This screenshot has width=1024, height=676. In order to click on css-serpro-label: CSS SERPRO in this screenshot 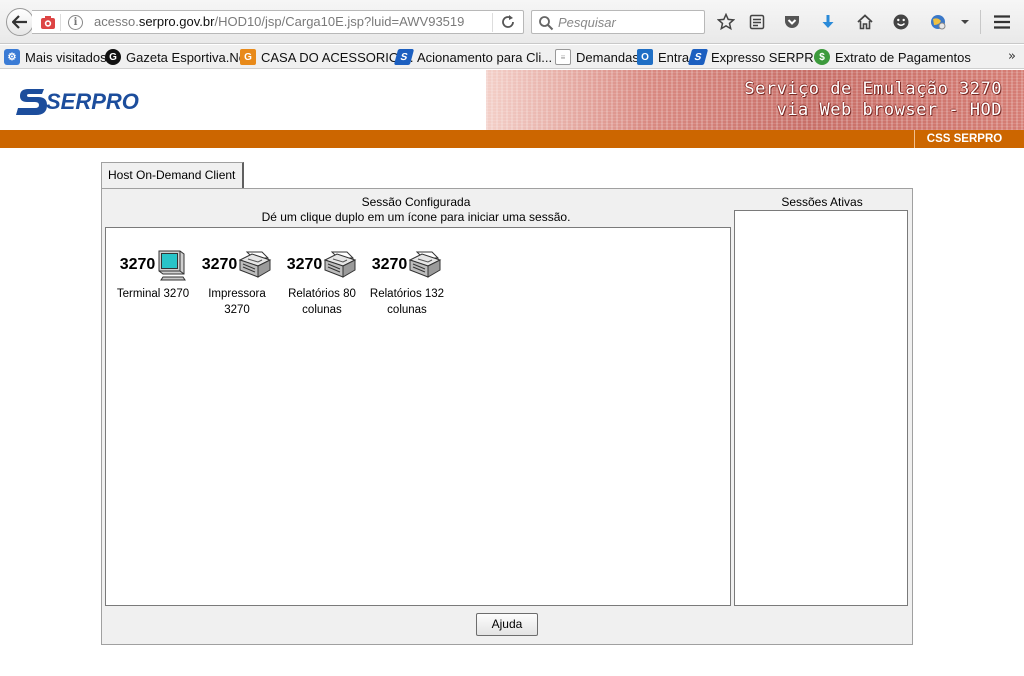, I will do `click(964, 139)`.